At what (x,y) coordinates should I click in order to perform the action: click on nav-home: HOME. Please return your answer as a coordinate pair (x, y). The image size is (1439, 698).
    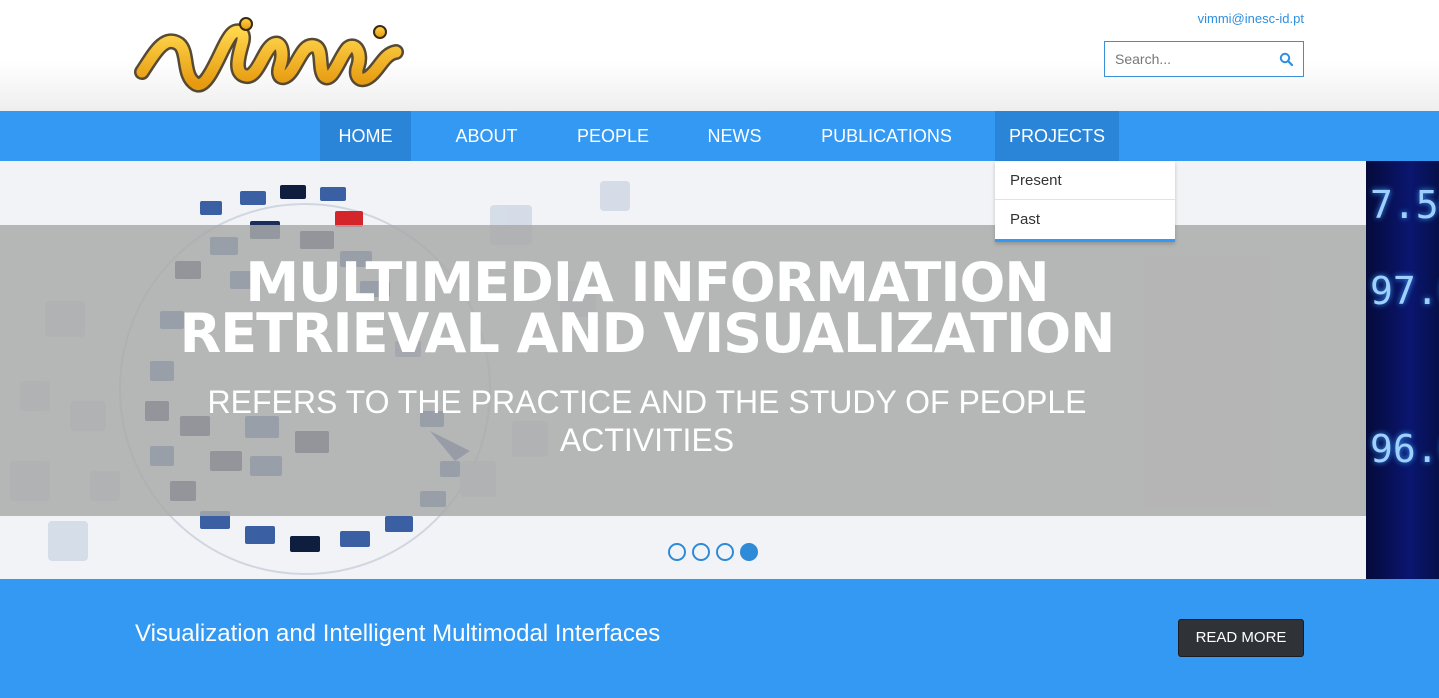
    Looking at the image, I should click on (365, 136).